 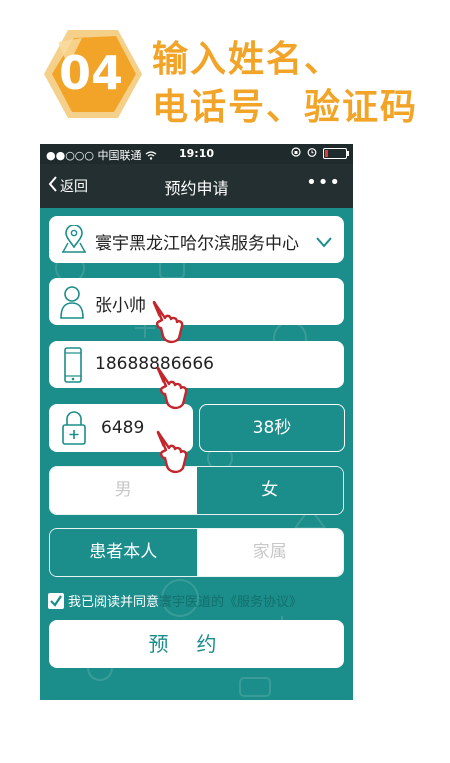 What do you see at coordinates (197, 244) in the screenshot?
I see `service-center-value: 寰宇黑龙江哈尔滨服务中心` at bounding box center [197, 244].